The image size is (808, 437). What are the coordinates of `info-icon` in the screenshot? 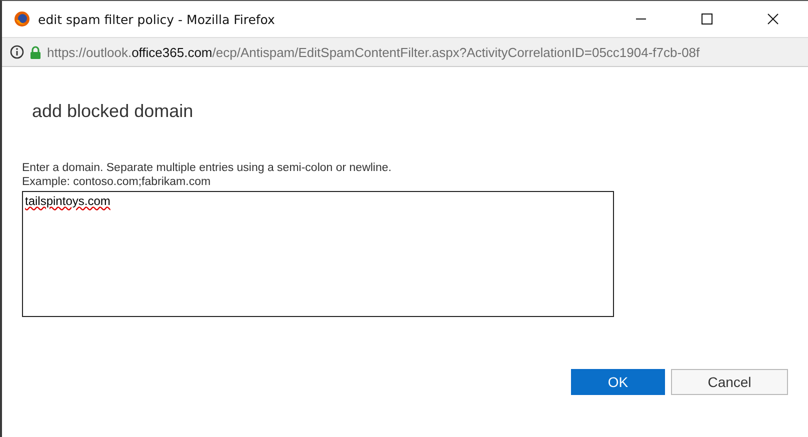 It's located at (17, 52).